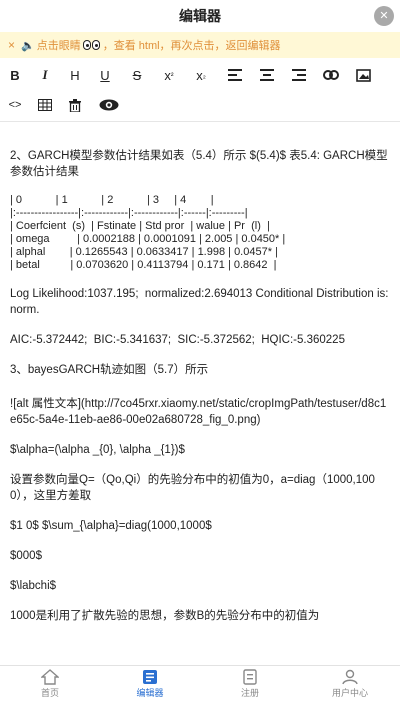  What do you see at coordinates (299, 75) in the screenshot?
I see `align-right-icon` at bounding box center [299, 75].